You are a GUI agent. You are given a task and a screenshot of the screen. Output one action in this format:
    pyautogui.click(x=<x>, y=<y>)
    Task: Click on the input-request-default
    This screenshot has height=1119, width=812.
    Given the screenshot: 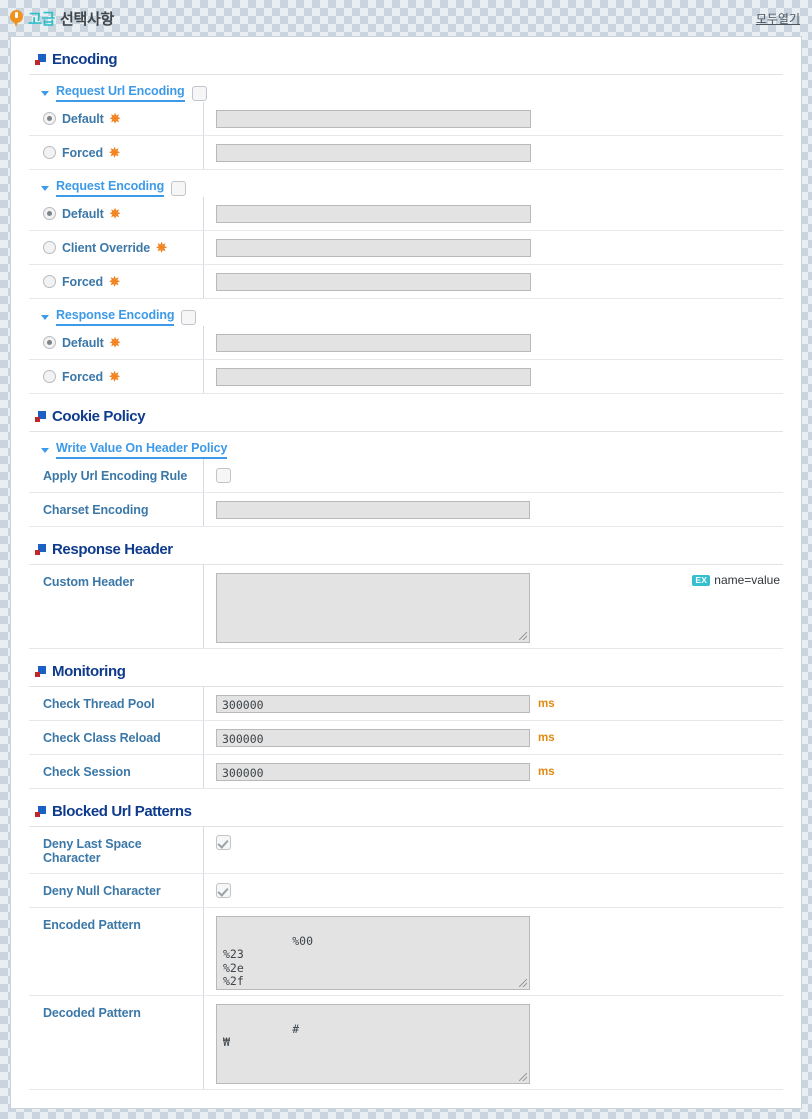 What is the action you would take?
    pyautogui.click(x=373, y=213)
    